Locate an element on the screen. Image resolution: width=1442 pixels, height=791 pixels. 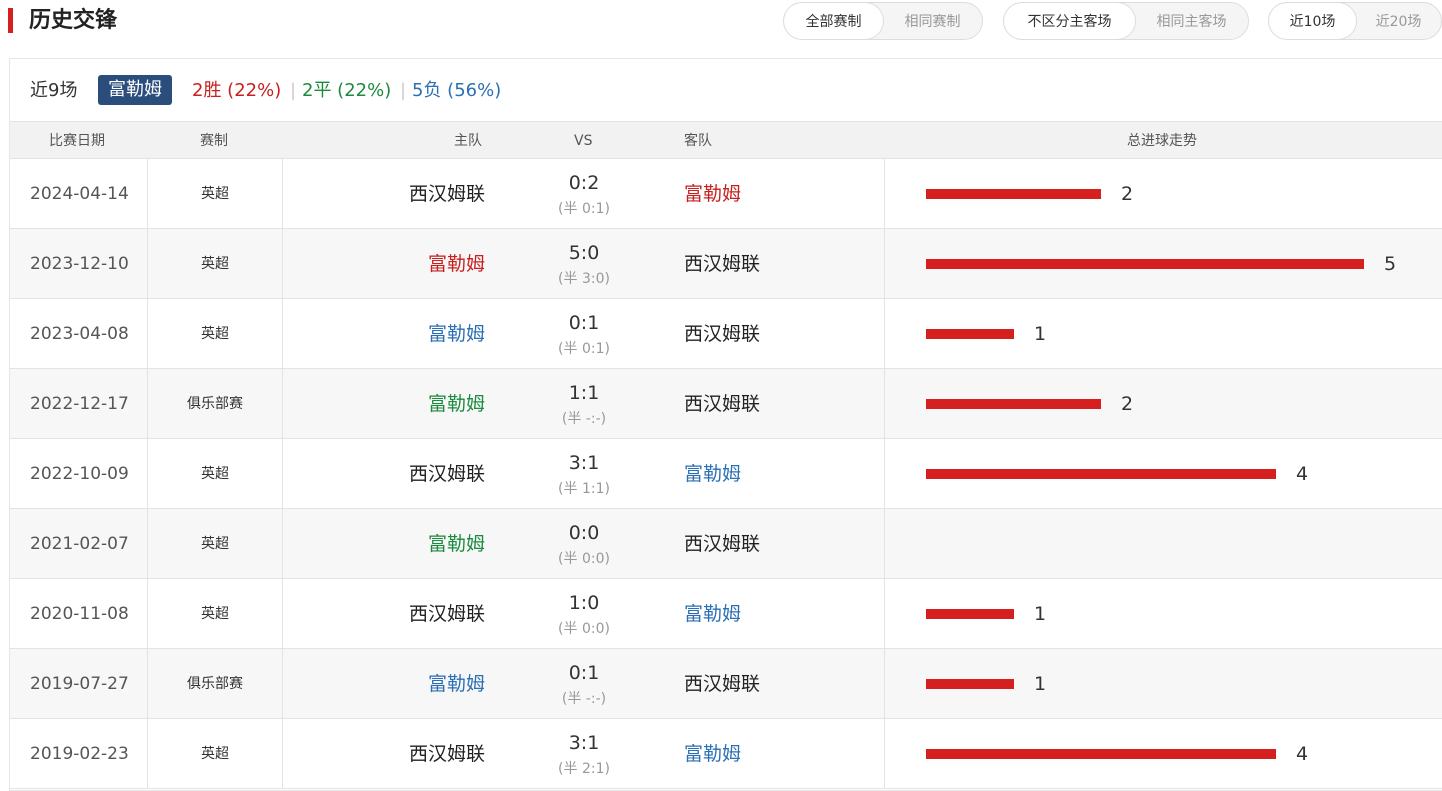
match-date: 2024-04-14 is located at coordinates (79, 194).